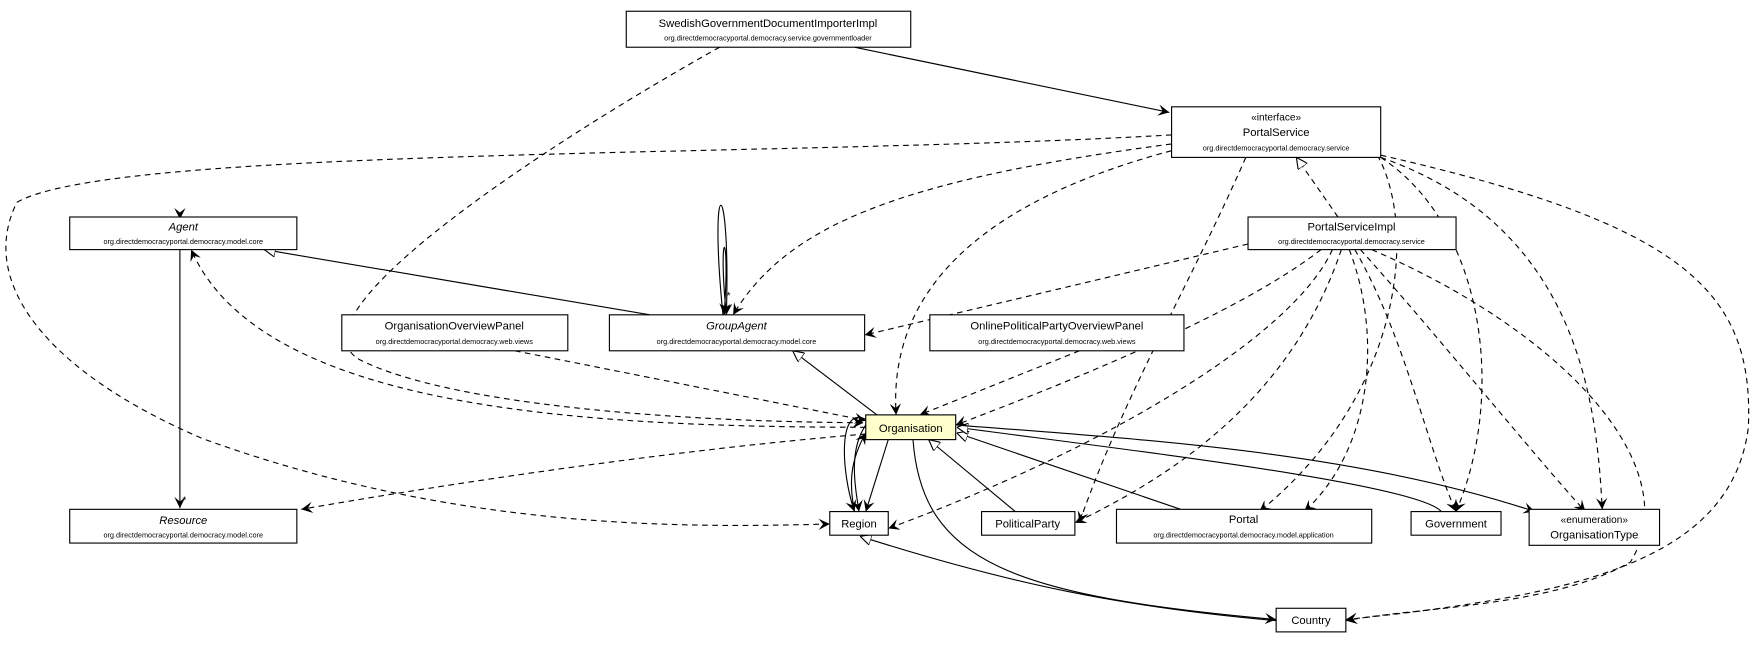  I want to click on class-organisation-type: «enumeration» OrganisationType, so click(1594, 527).